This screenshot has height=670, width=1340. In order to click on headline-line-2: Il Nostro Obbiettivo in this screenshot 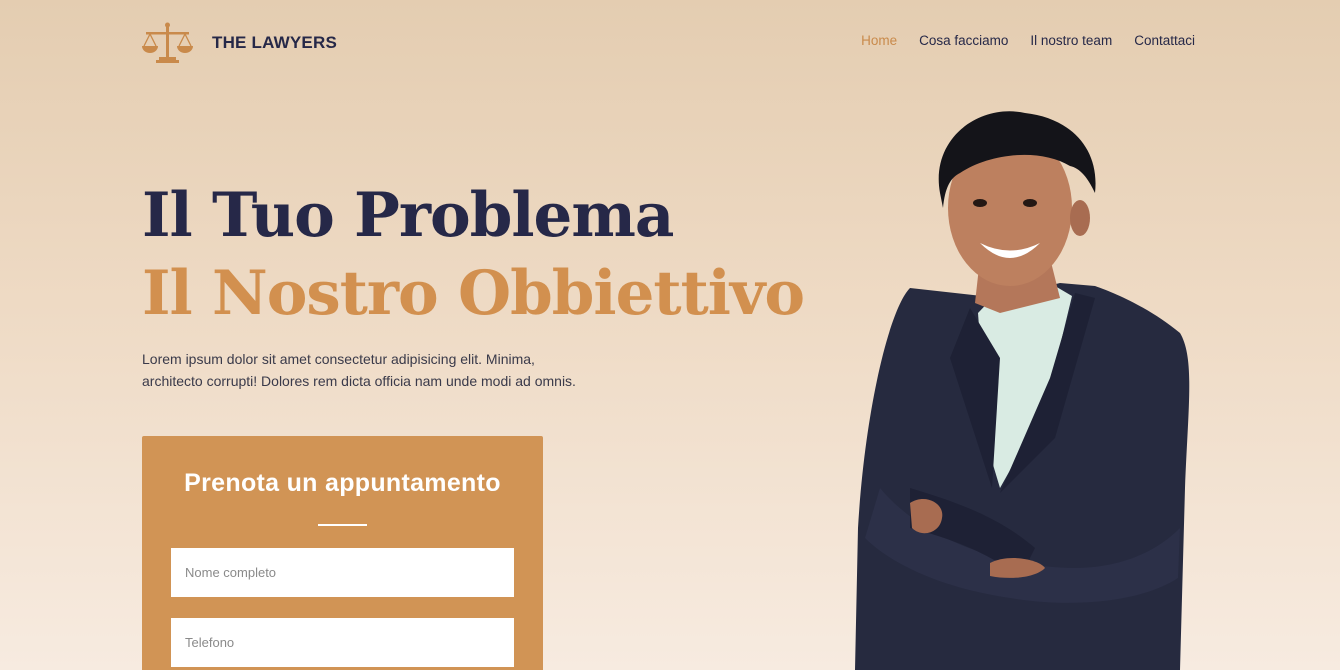, I will do `click(473, 293)`.